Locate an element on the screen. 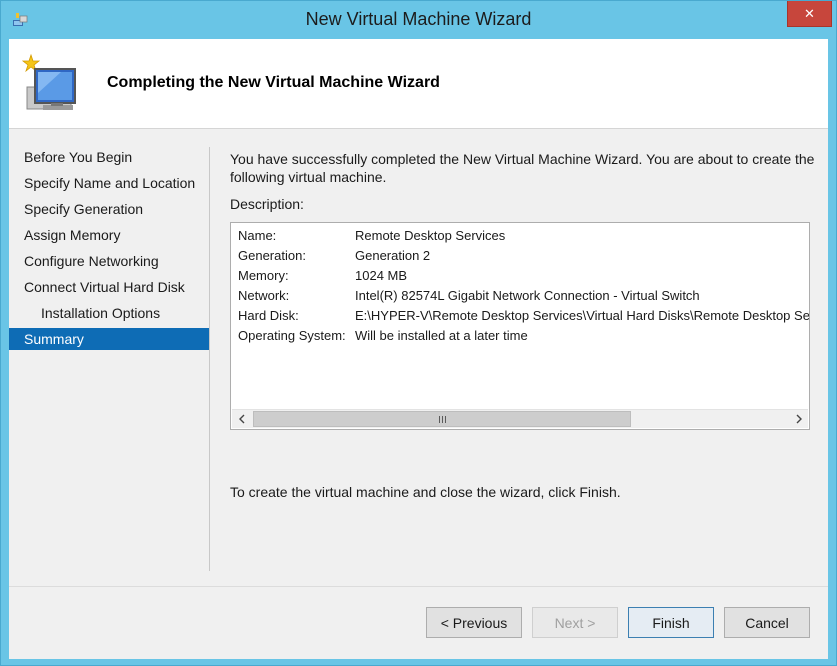 The image size is (837, 666). description-value: Will be installed at a later time is located at coordinates (441, 335).